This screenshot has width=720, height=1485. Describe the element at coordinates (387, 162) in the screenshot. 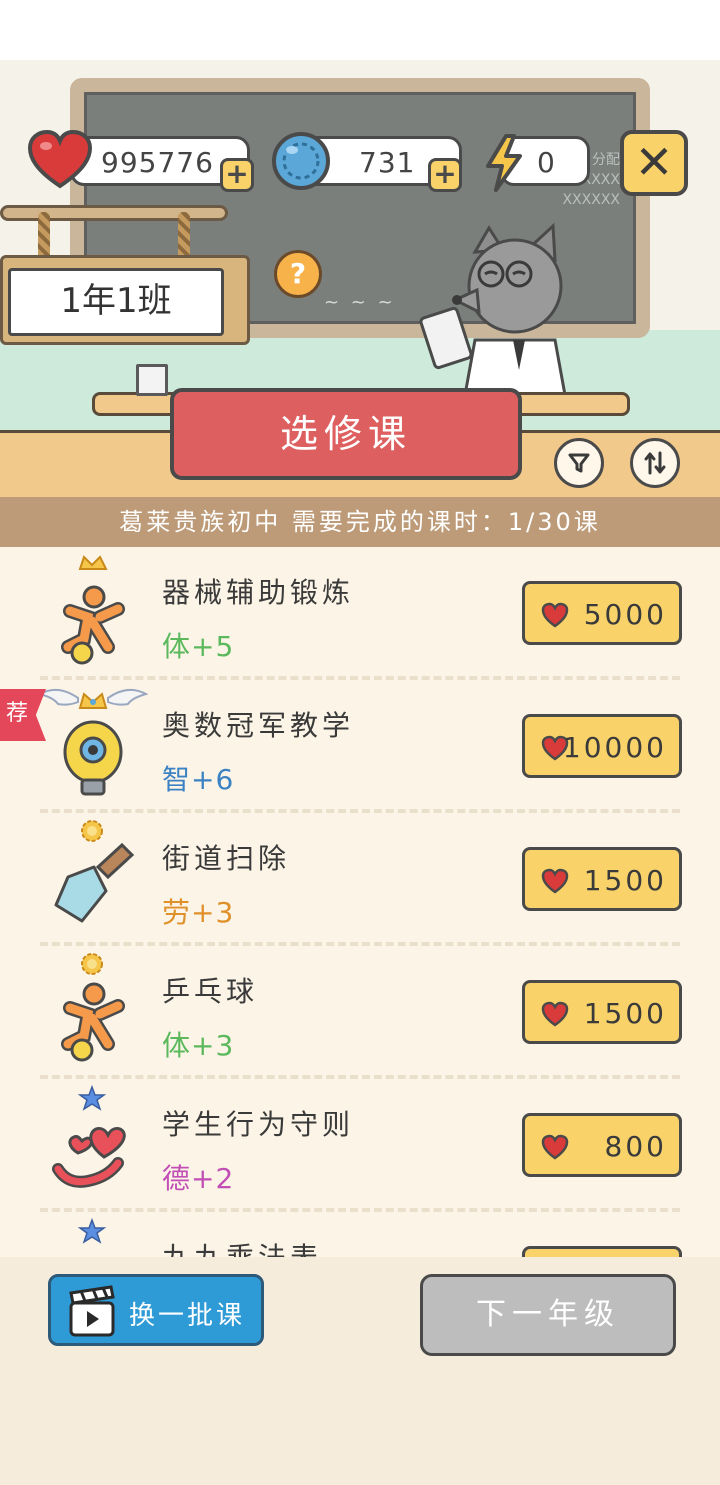

I see `coins-value: 731` at that location.